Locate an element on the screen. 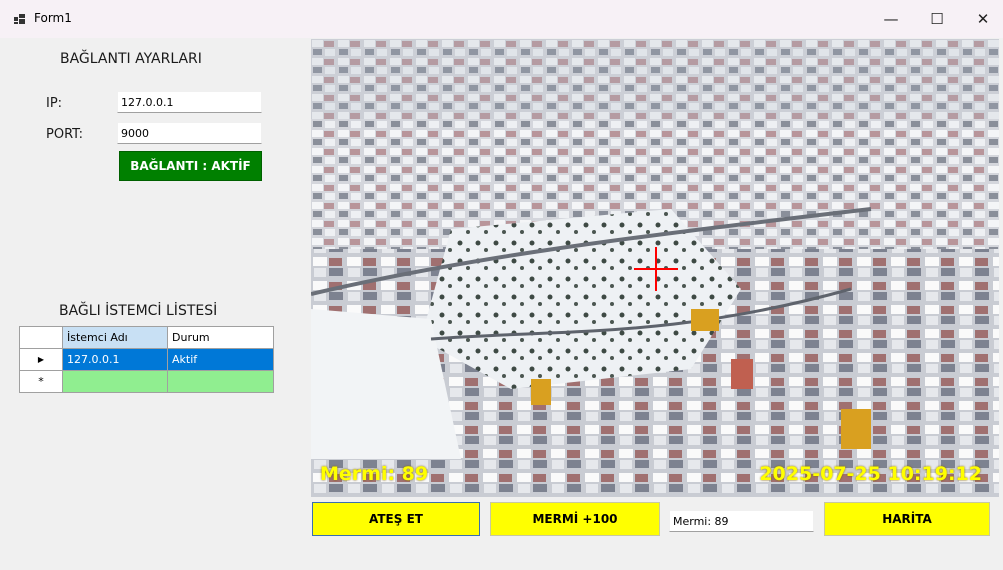  new-row: * is located at coordinates (146, 381).